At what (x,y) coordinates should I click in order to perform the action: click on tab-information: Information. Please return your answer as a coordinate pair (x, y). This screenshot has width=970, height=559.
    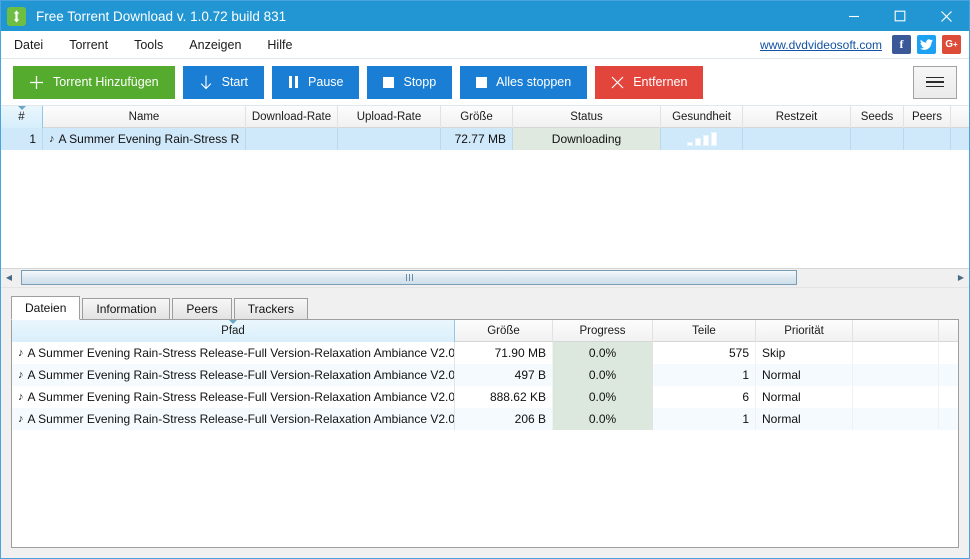
    Looking at the image, I should click on (126, 308).